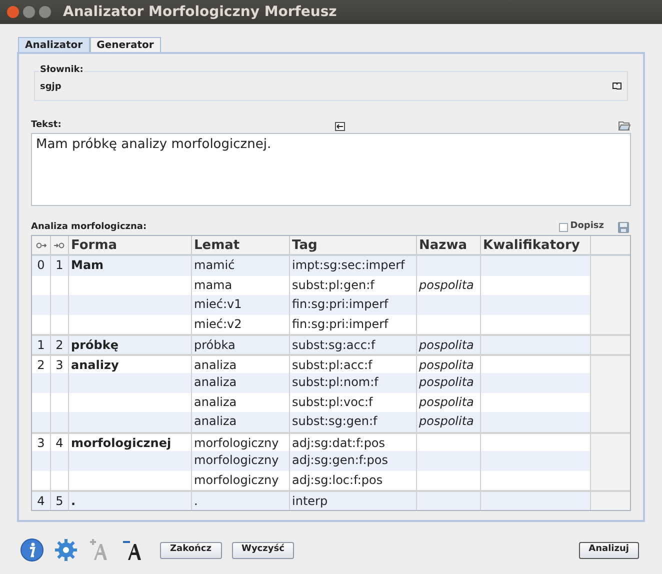 The image size is (662, 574). Describe the element at coordinates (94, 345) in the screenshot. I see `word-form: próbkę` at that location.